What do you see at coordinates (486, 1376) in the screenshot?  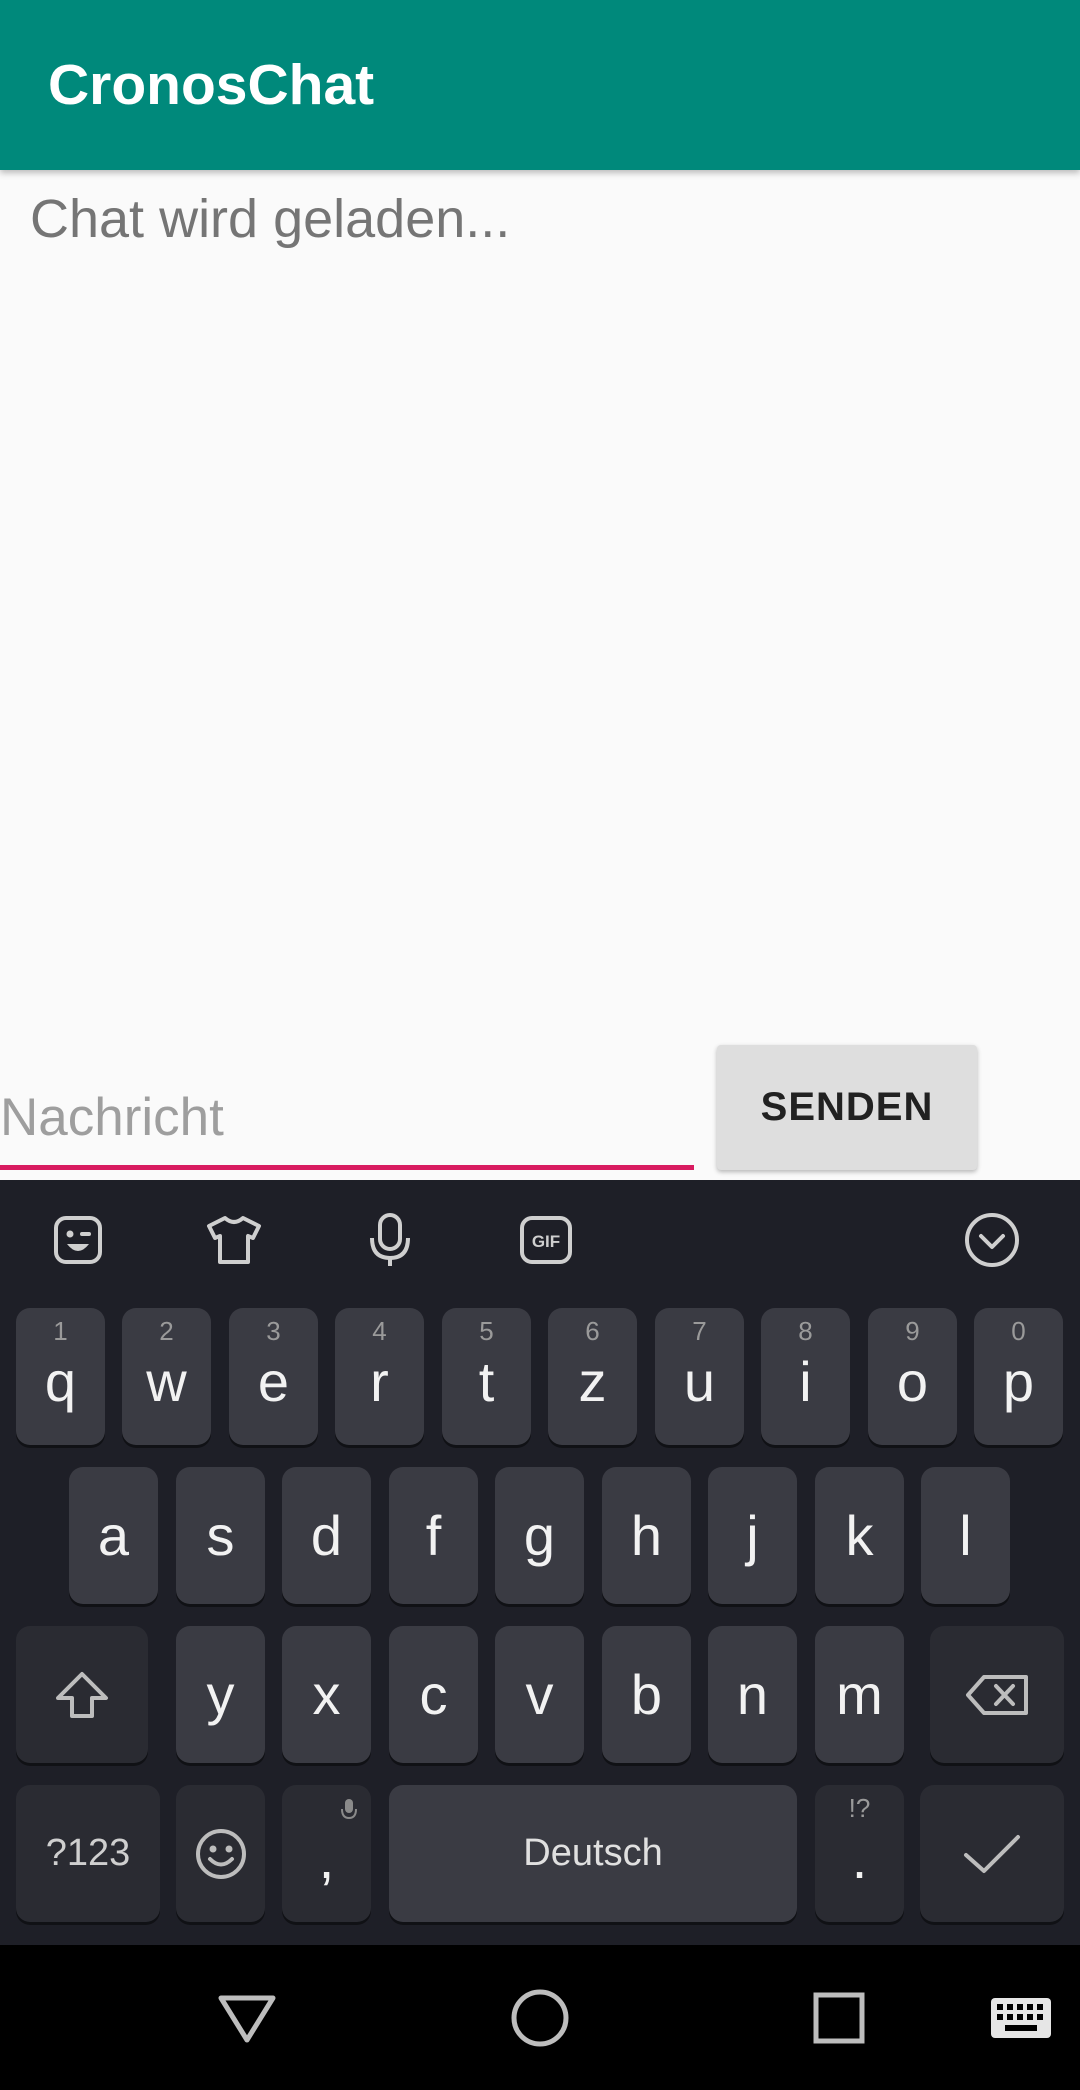 I see `key-t: 5t` at bounding box center [486, 1376].